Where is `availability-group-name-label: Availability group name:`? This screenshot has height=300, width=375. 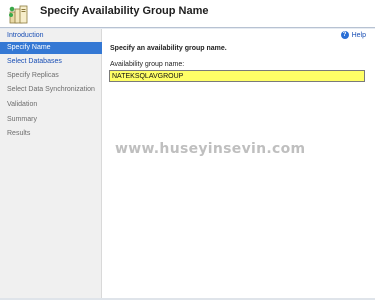
availability-group-name-label: Availability group name: is located at coordinates (147, 64).